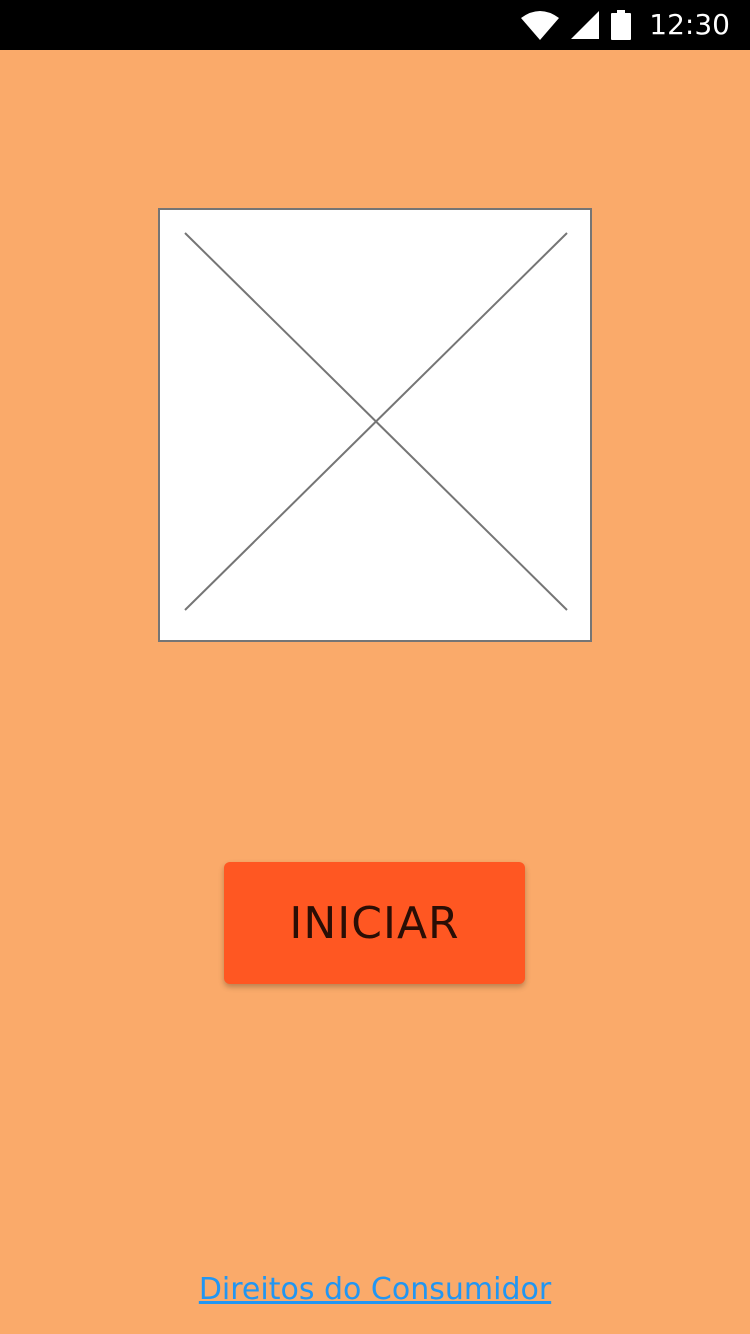 This screenshot has width=750, height=1334. I want to click on wifi-icon, so click(540, 25).